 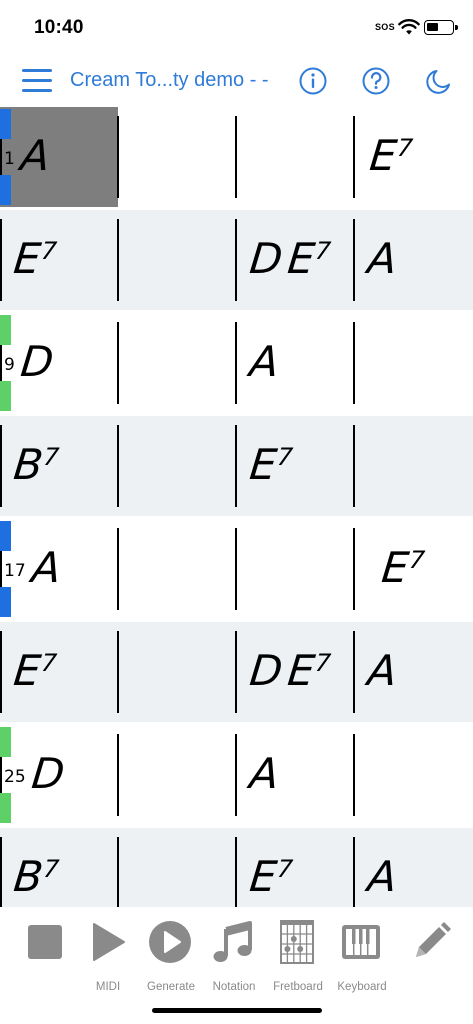 I want to click on status-time: 10:40, so click(x=59, y=27).